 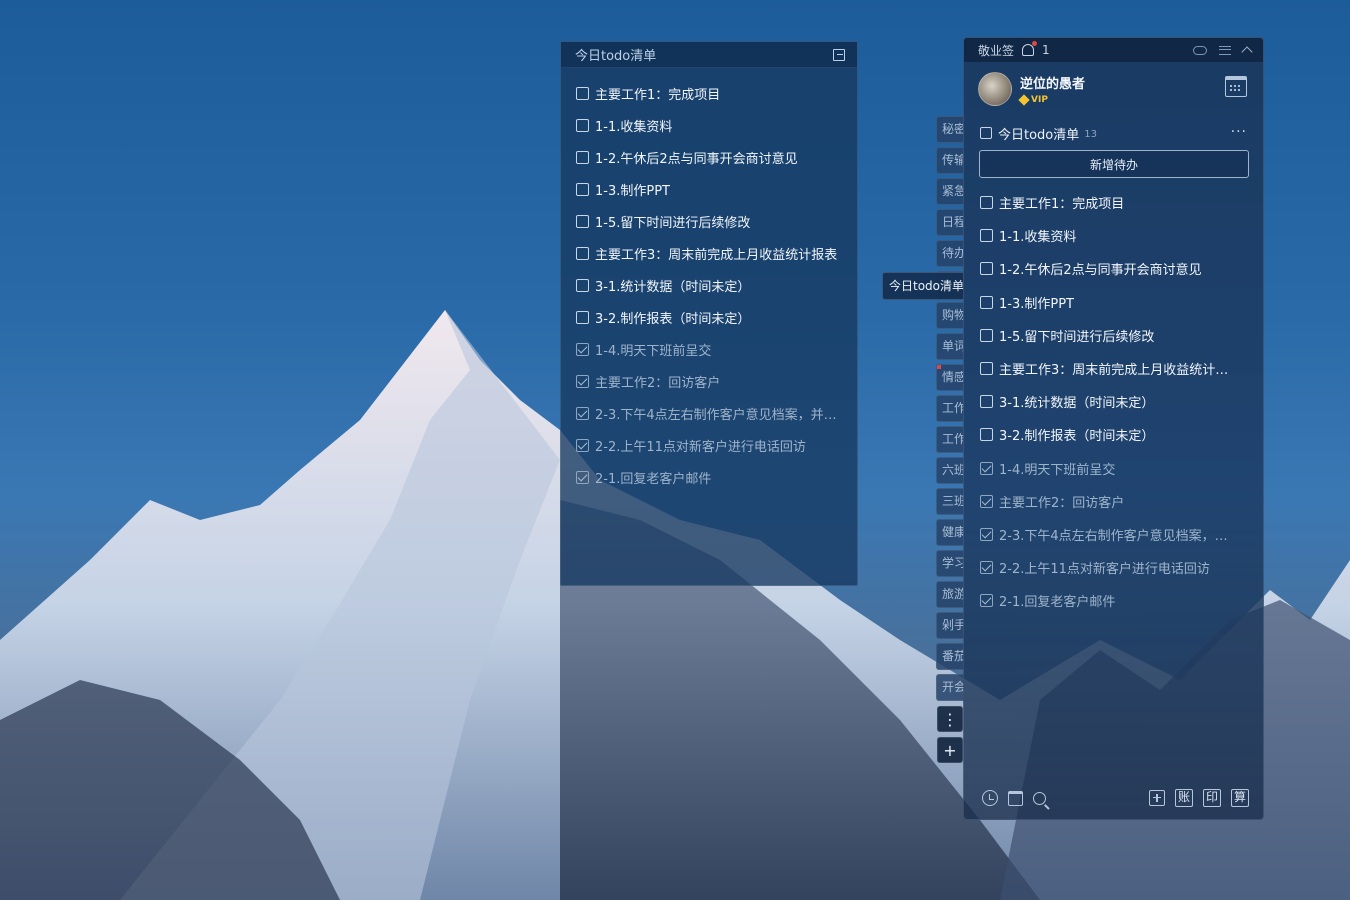 What do you see at coordinates (950, 563) in the screenshot?
I see `side-tab: 学习` at bounding box center [950, 563].